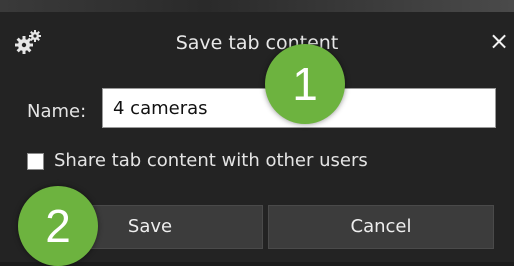  Describe the element at coordinates (381, 227) in the screenshot. I see `cancel-button: Cancel` at that location.